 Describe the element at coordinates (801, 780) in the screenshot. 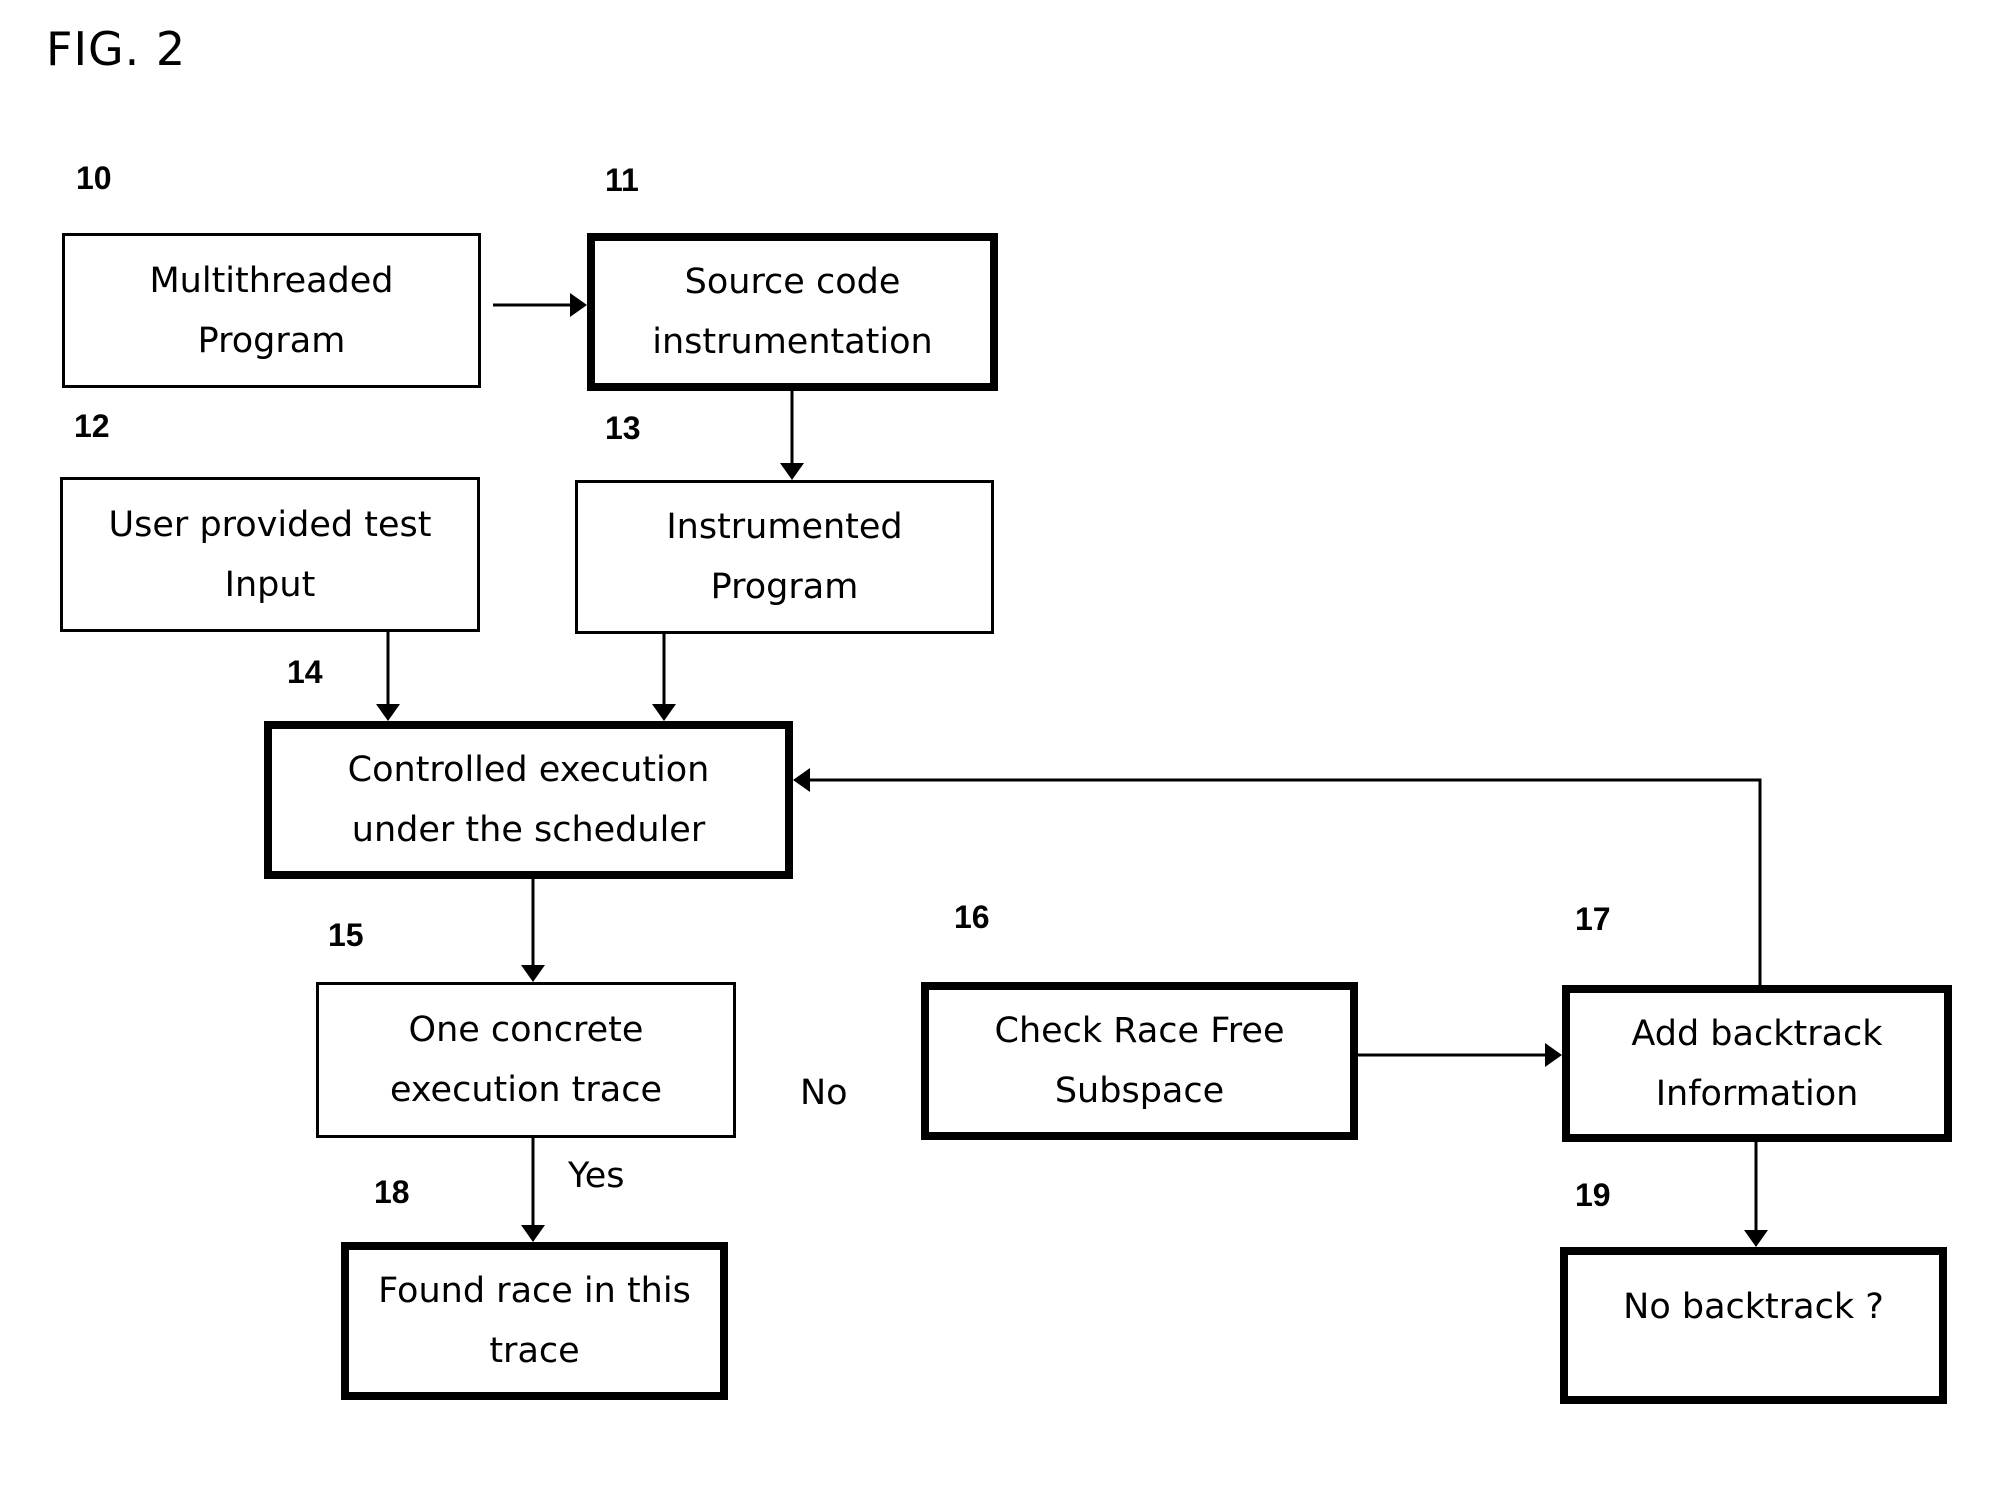

I see `arrowhead-feedback` at that location.